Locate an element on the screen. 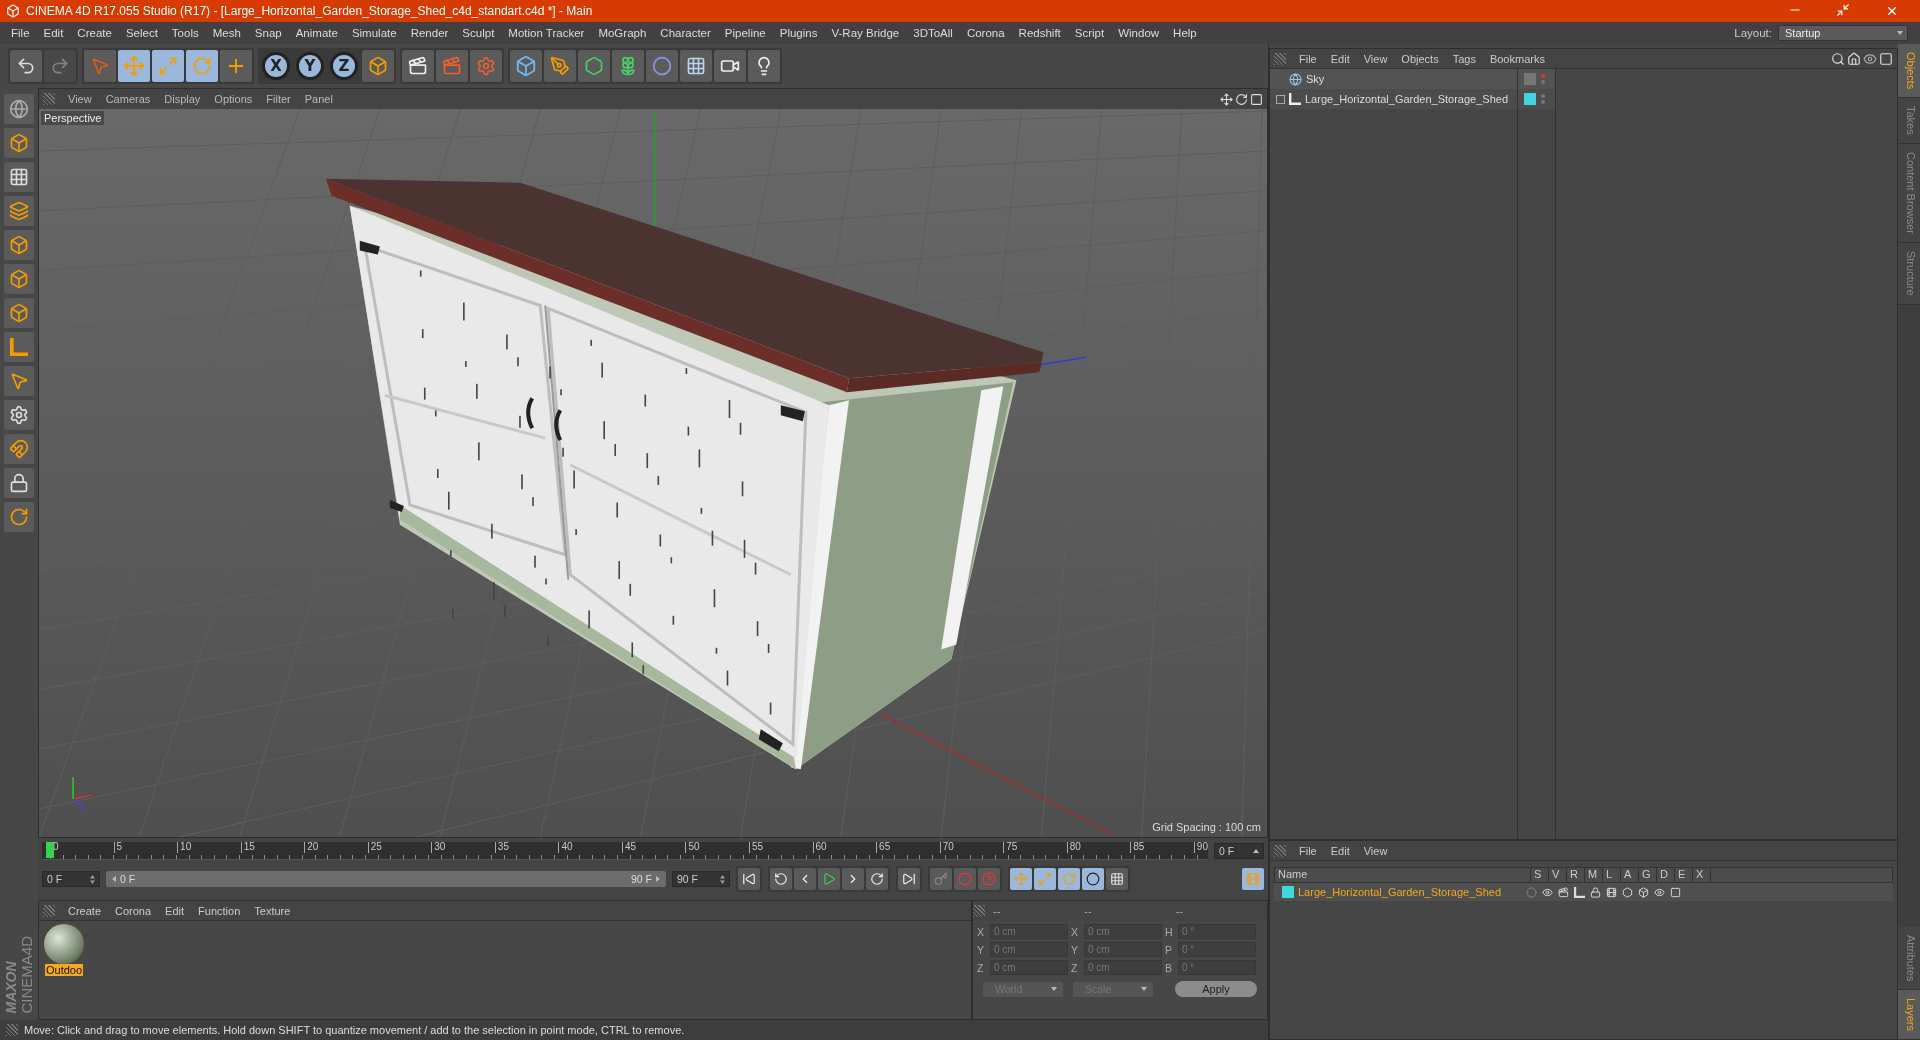 Image resolution: width=1920 pixels, height=1040 pixels. first-frame-button is located at coordinates (749, 879).